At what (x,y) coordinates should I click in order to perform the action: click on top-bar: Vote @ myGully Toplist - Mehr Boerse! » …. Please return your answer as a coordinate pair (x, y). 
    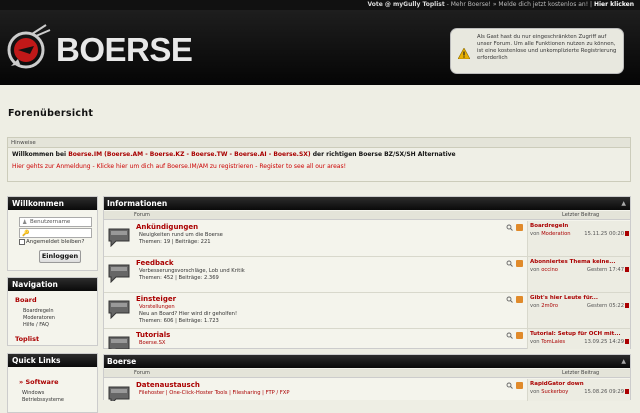
    Looking at the image, I should click on (320, 5).